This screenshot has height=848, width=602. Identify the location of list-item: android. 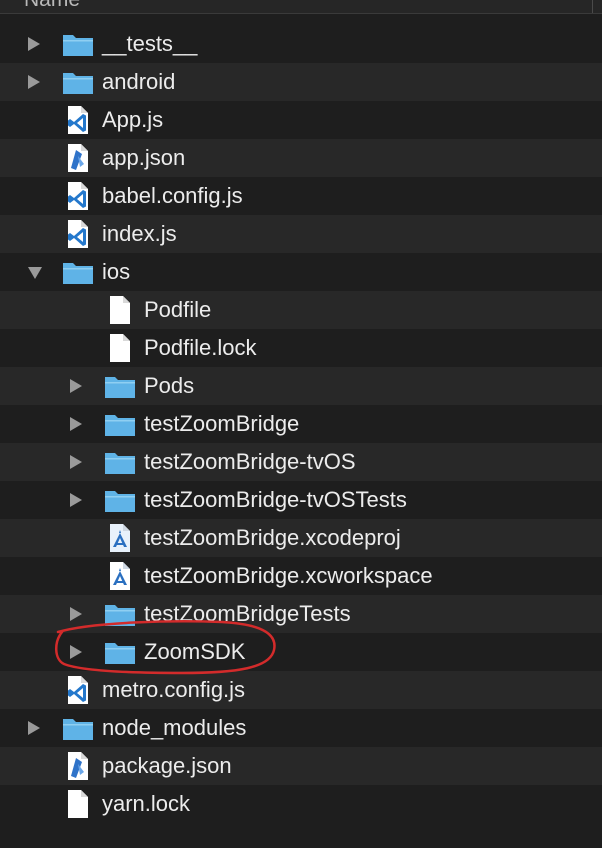
(301, 82).